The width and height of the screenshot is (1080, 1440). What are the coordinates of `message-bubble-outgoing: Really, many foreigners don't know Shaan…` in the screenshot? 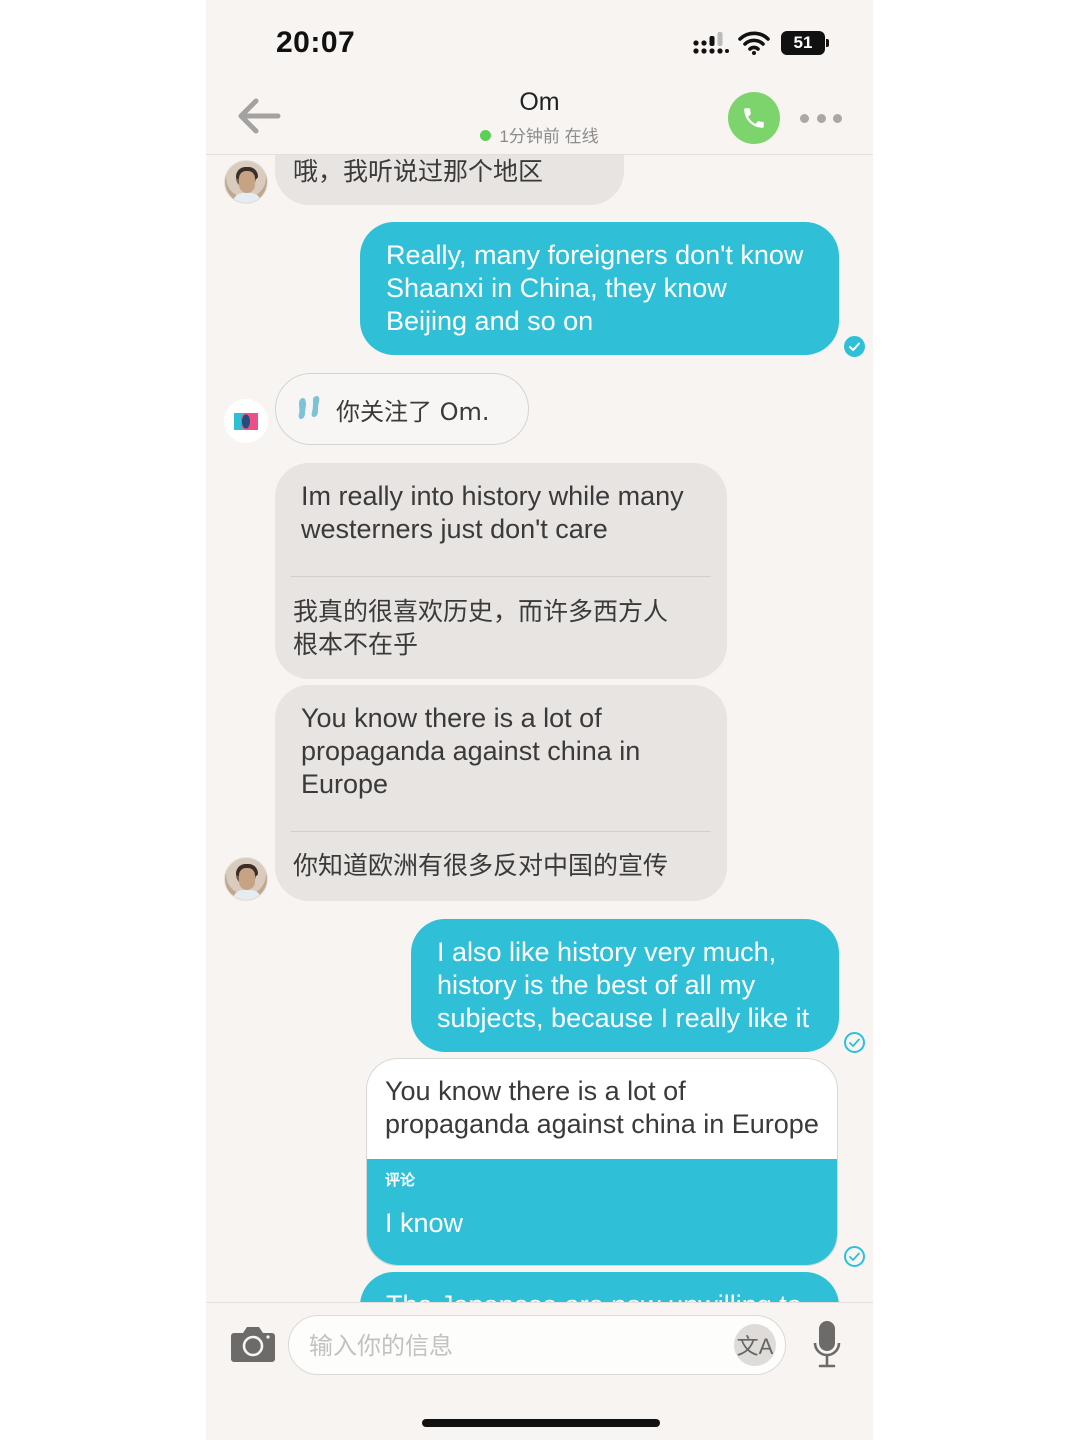 It's located at (599, 288).